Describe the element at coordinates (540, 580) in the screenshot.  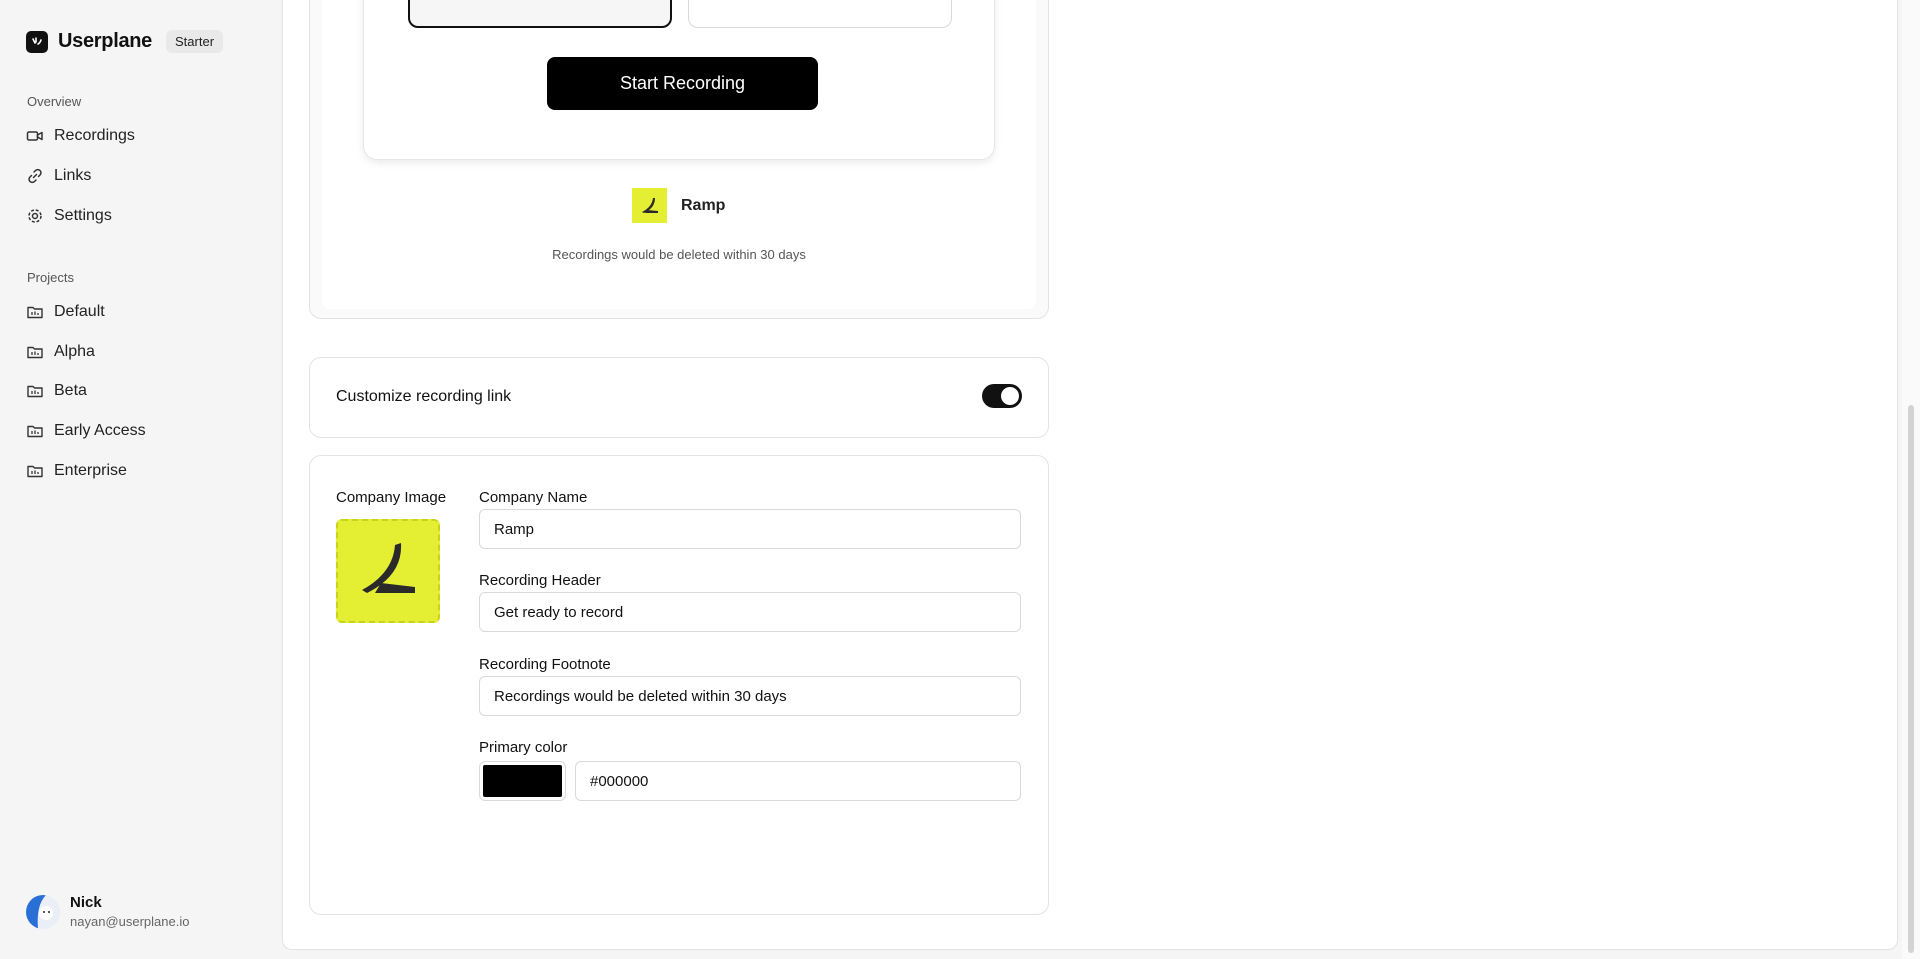
I see `recording-header-label: Recording Header` at that location.